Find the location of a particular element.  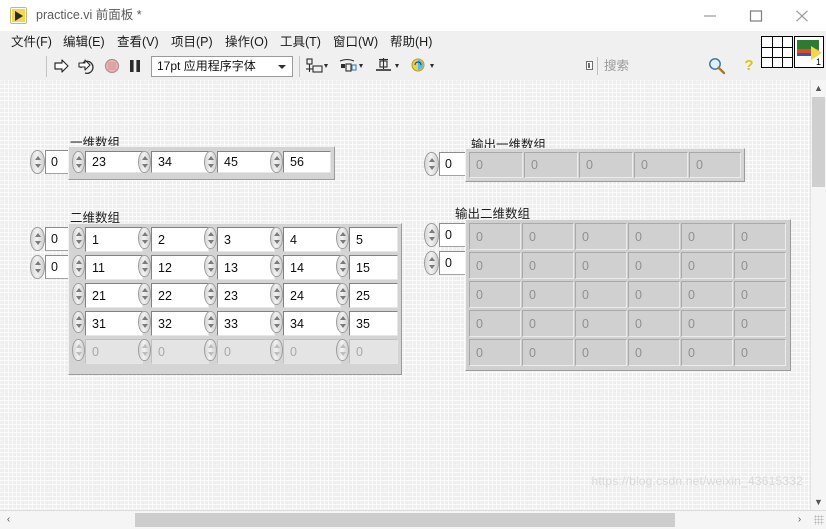

input-2d-cell: 24 is located at coordinates (312, 295).